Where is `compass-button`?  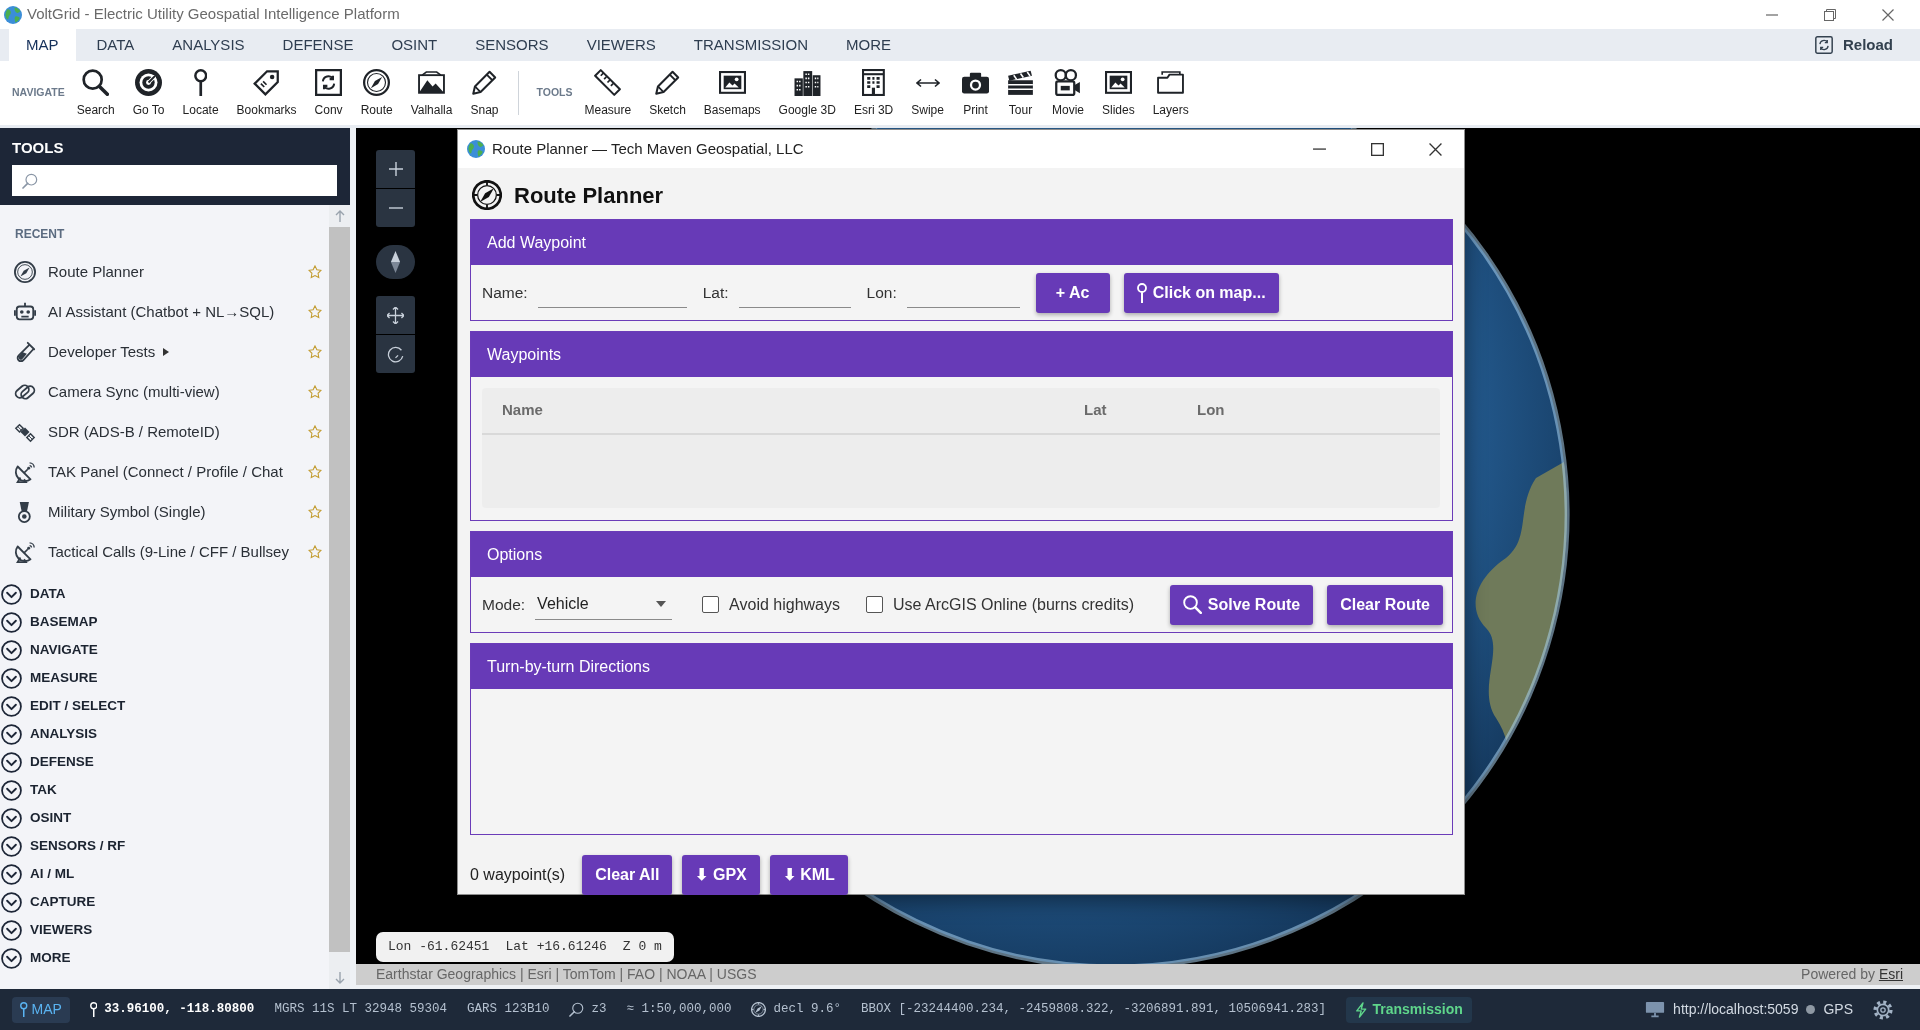
compass-button is located at coordinates (395, 262).